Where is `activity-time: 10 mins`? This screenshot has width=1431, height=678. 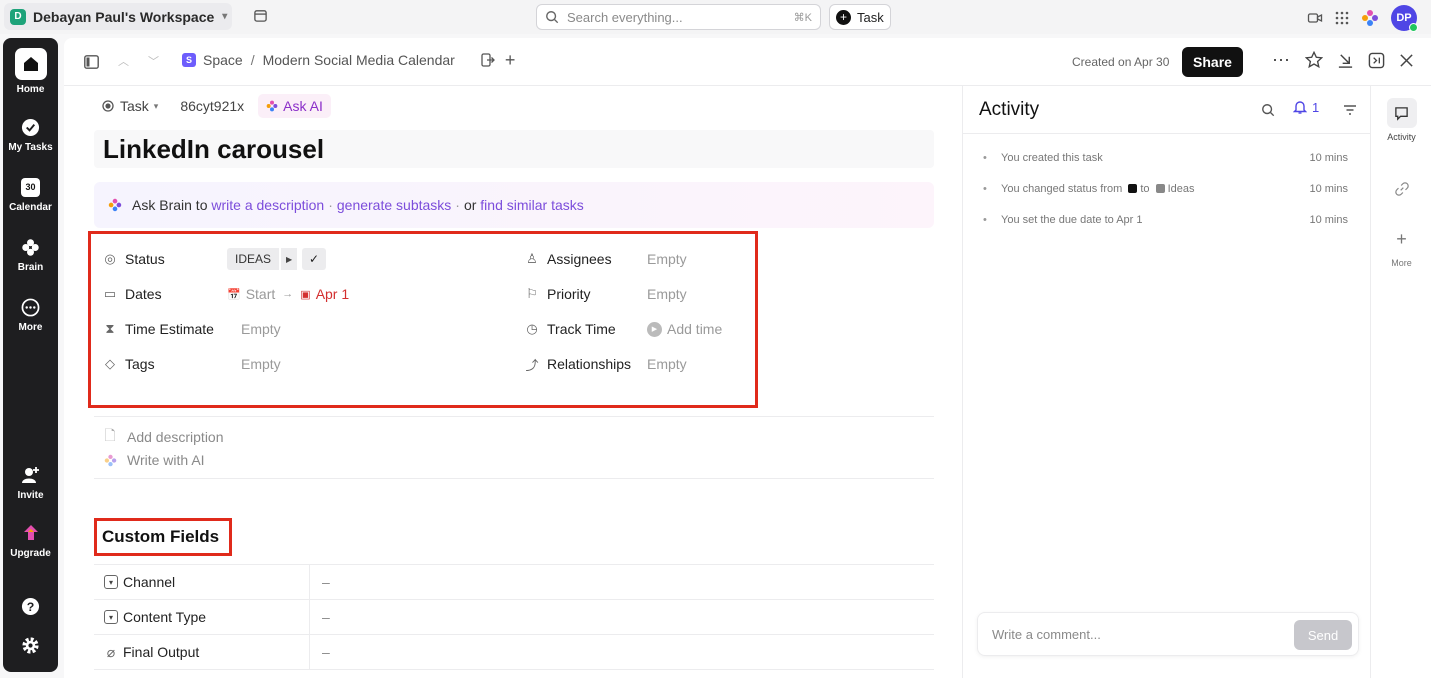
activity-time: 10 mins is located at coordinates (1328, 158).